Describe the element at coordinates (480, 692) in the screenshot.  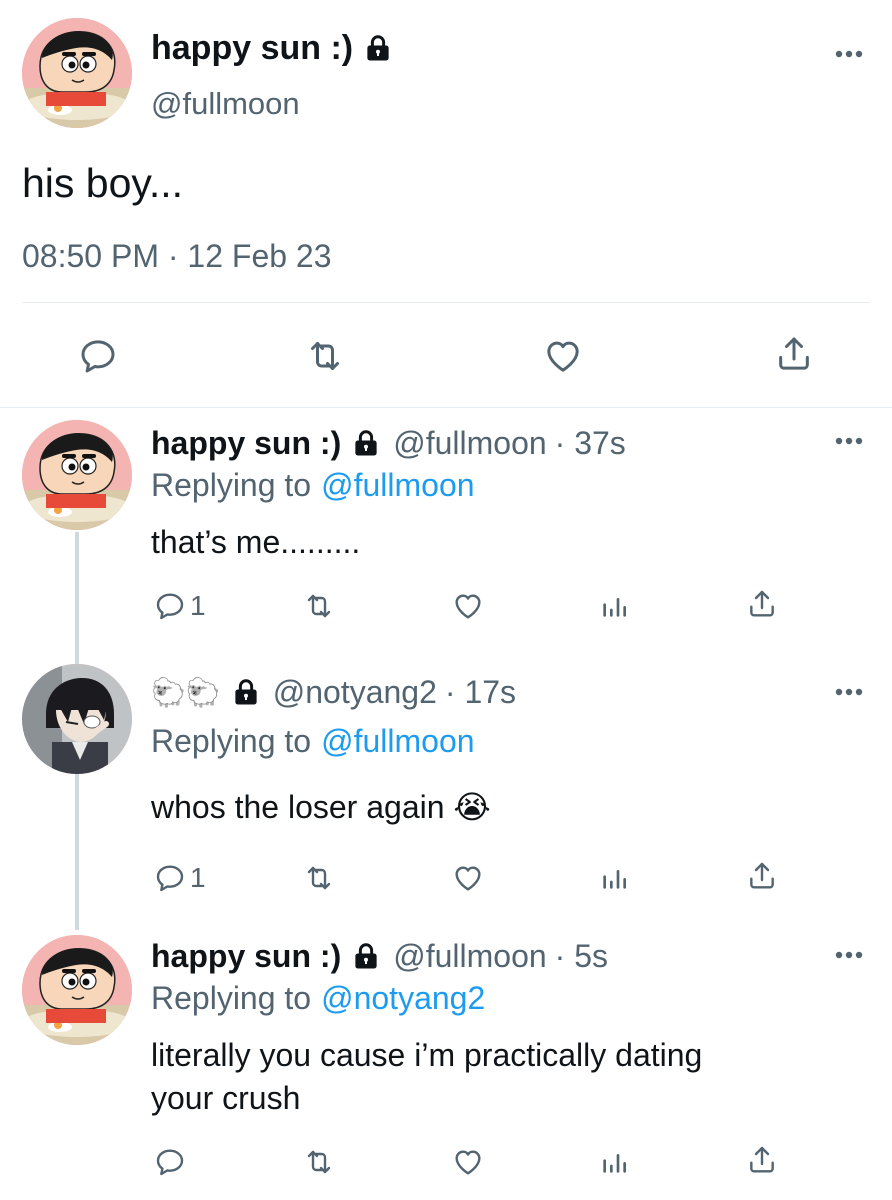
I see `time: · 17s` at that location.